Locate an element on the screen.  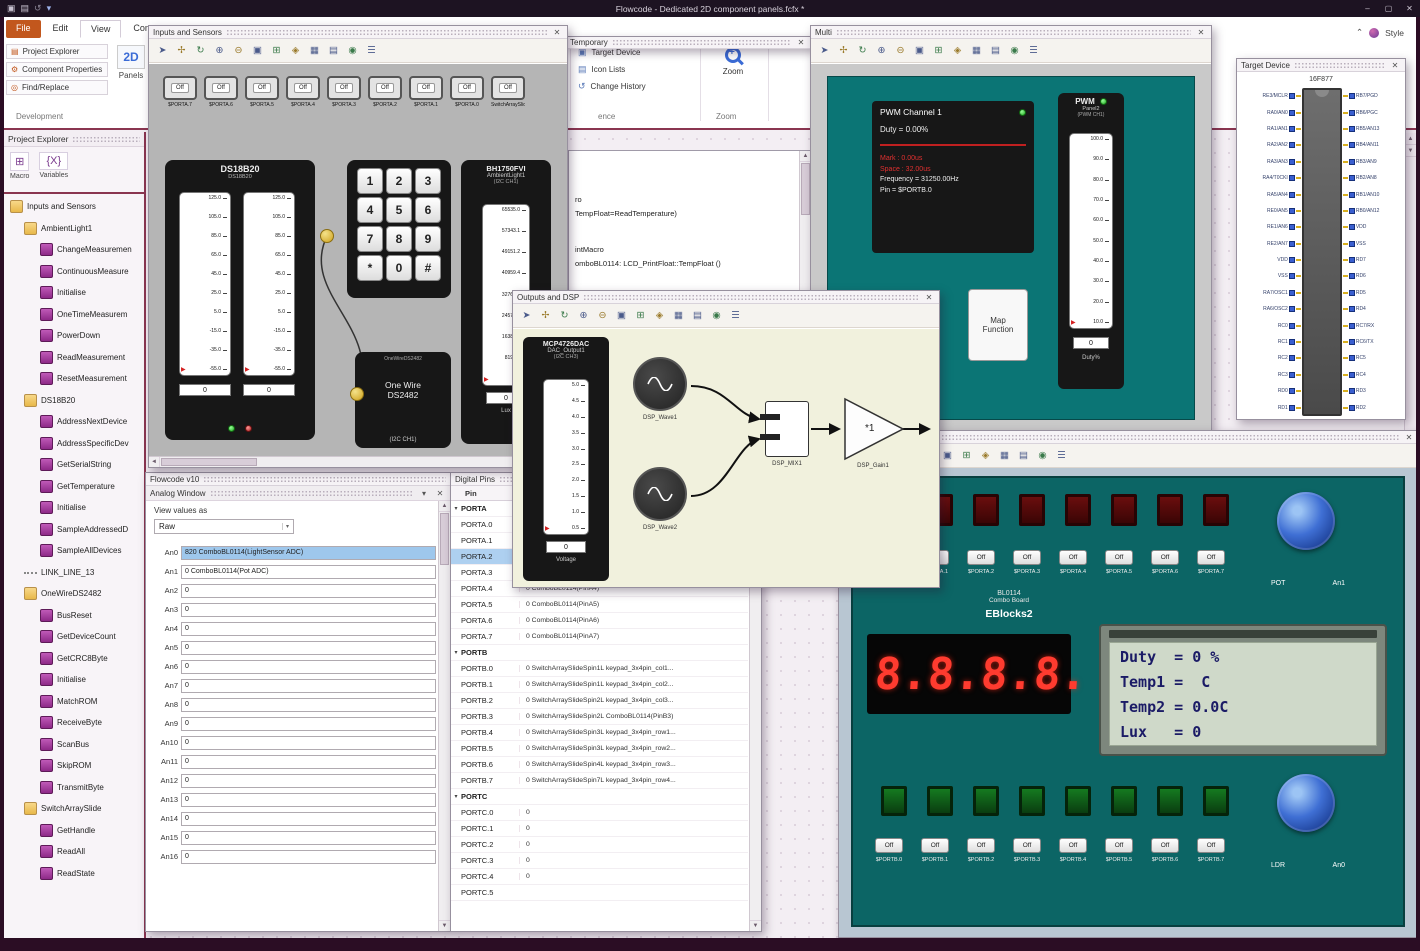
duty-value: 0 is located at coordinates (1091, 343).